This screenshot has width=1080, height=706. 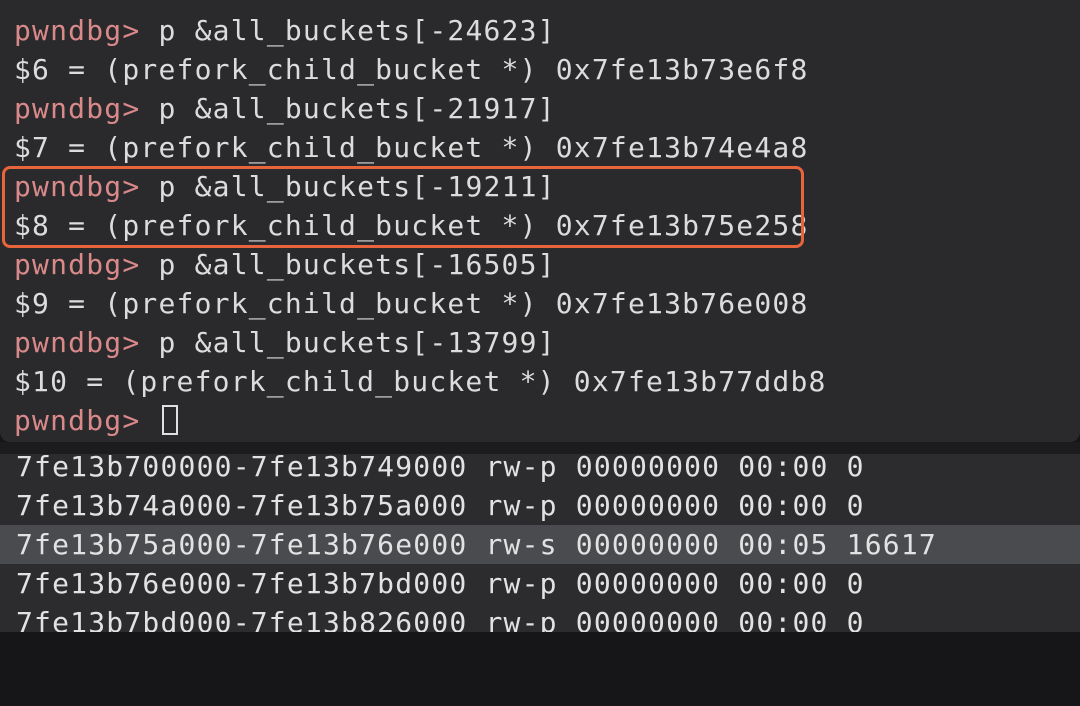 What do you see at coordinates (357, 264) in the screenshot?
I see `gdb-command: p &all_buckets[-16505]` at bounding box center [357, 264].